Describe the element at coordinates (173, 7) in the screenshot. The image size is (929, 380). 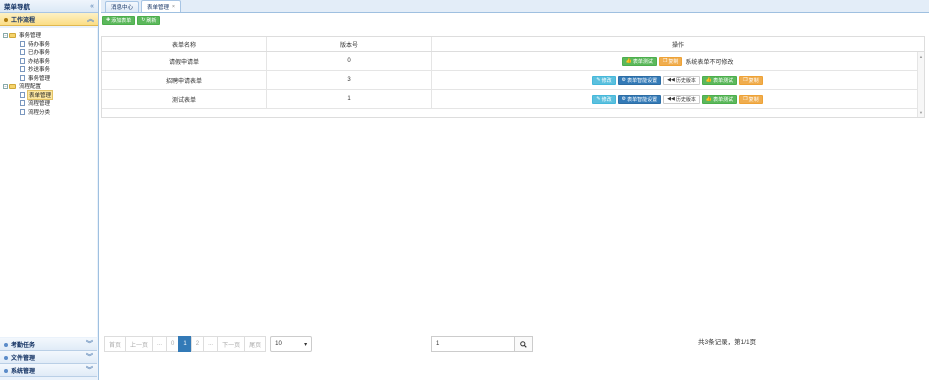
I see `close-icon: ×` at that location.